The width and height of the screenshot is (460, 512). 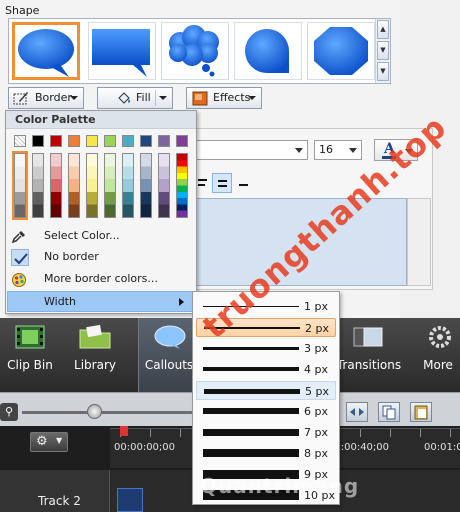 I want to click on border-button-label: Border, so click(x=53, y=97).